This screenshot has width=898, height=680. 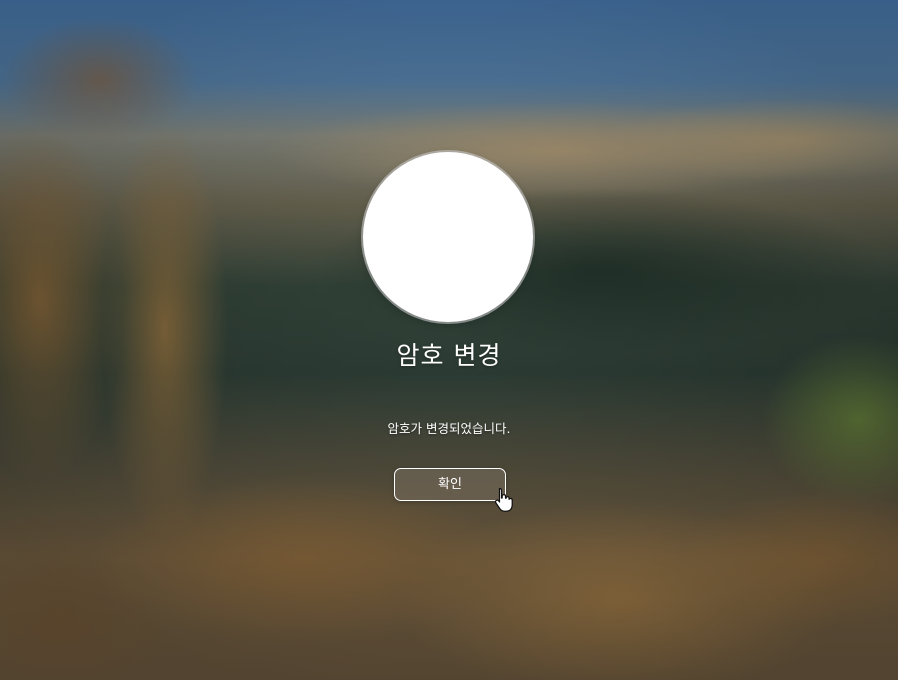 I want to click on user-avatar, so click(x=448, y=237).